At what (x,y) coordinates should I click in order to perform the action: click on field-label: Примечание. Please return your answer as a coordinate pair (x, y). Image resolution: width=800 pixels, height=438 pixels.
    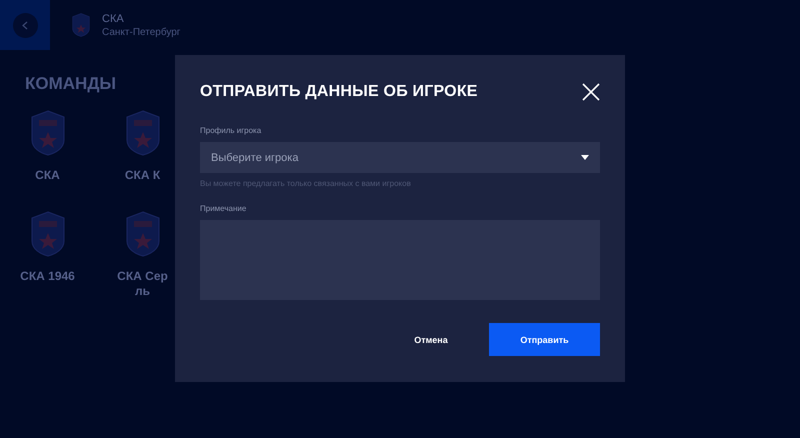
    Looking at the image, I should click on (224, 208).